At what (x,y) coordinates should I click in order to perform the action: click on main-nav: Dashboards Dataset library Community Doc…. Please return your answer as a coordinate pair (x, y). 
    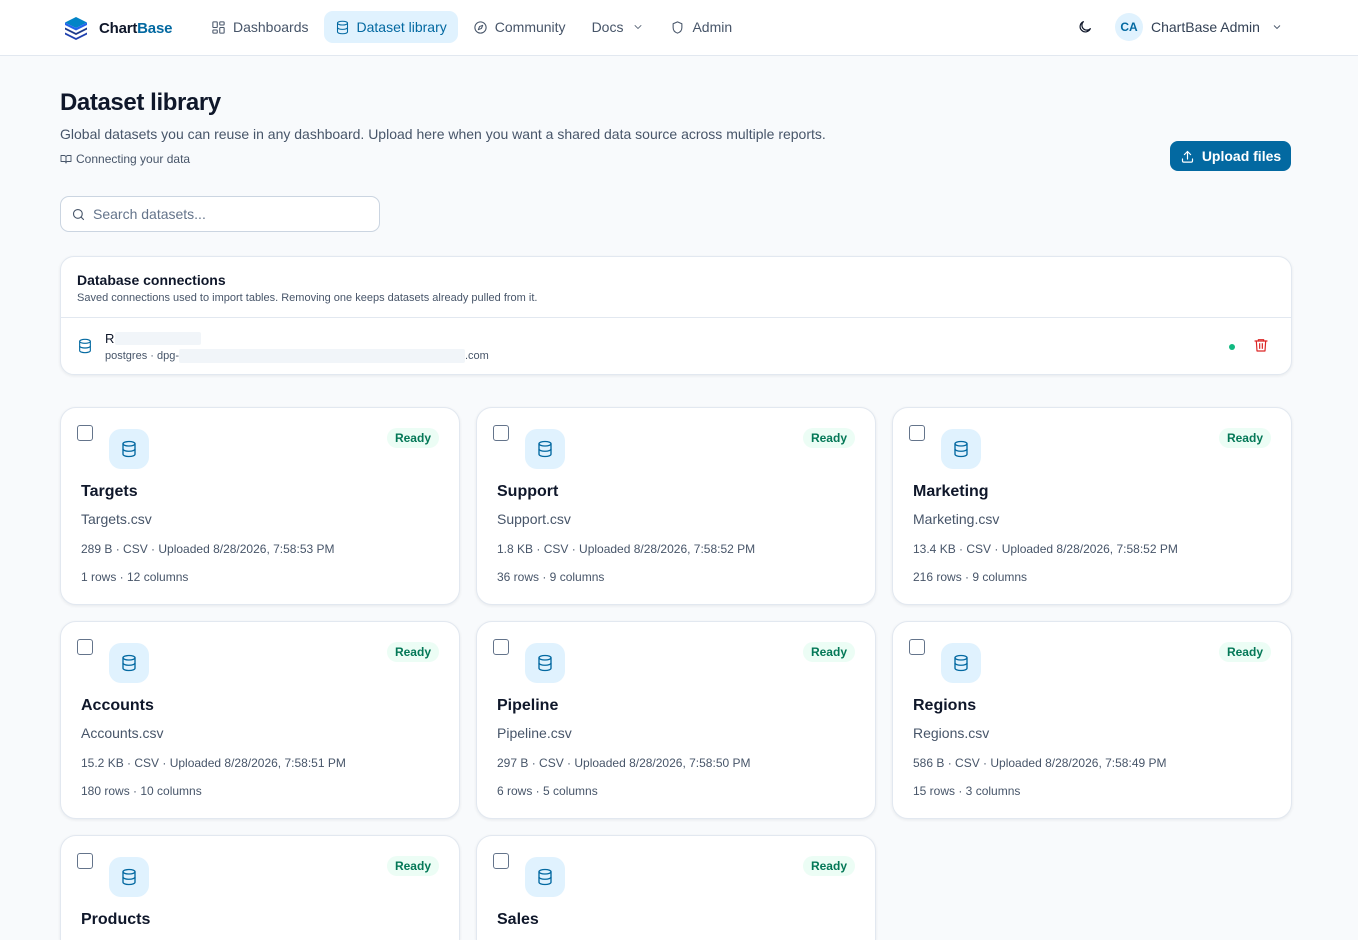
    Looking at the image, I should click on (471, 27).